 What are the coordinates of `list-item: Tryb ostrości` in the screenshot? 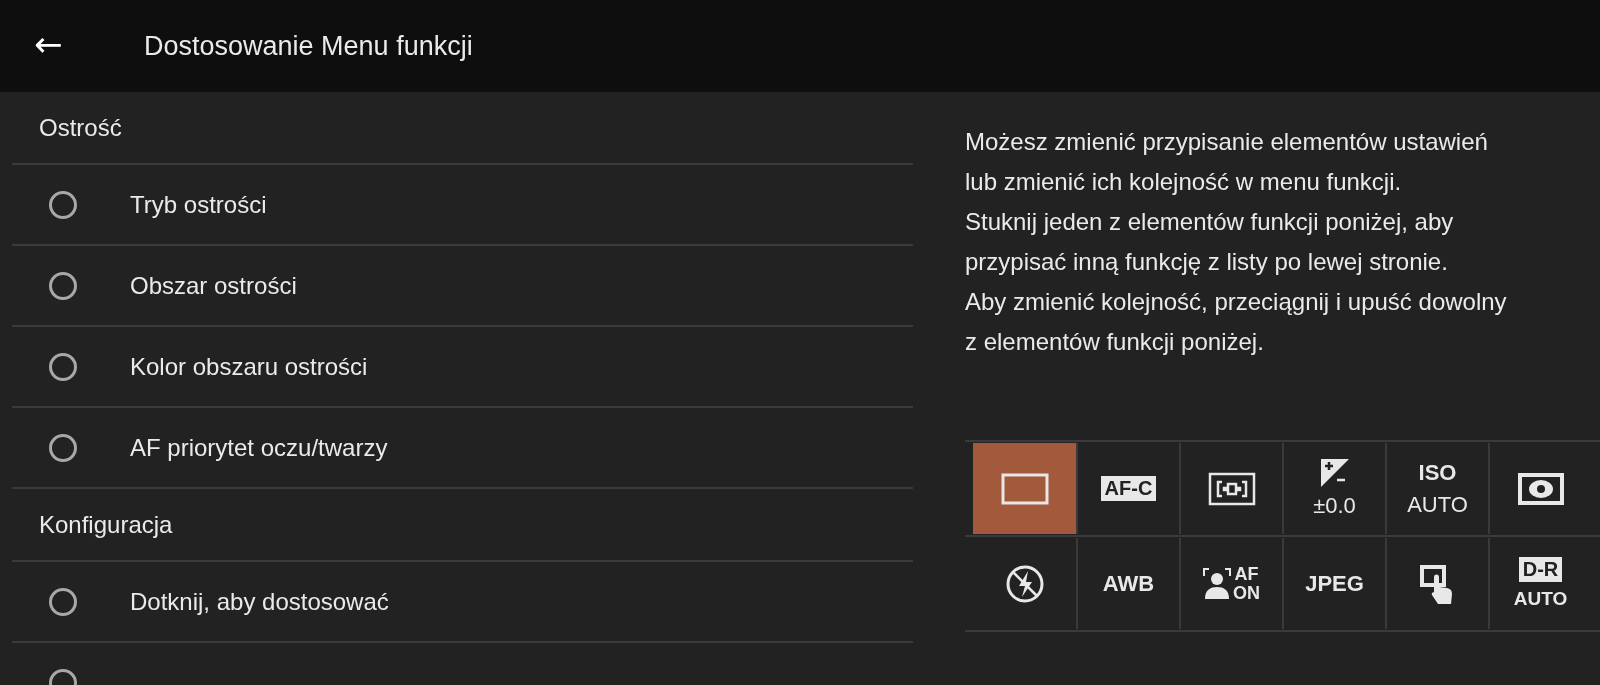 It's located at (462, 205).